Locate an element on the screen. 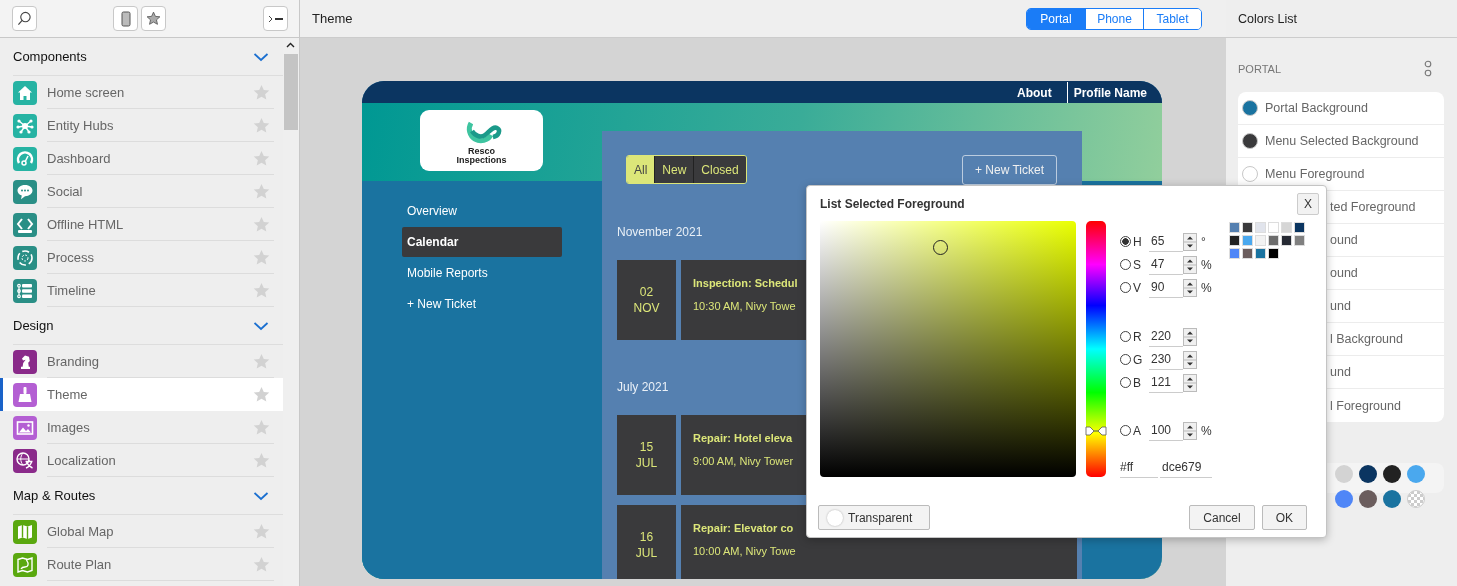 The width and height of the screenshot is (1457, 586). portal-nav-item: + New Ticket is located at coordinates (482, 304).